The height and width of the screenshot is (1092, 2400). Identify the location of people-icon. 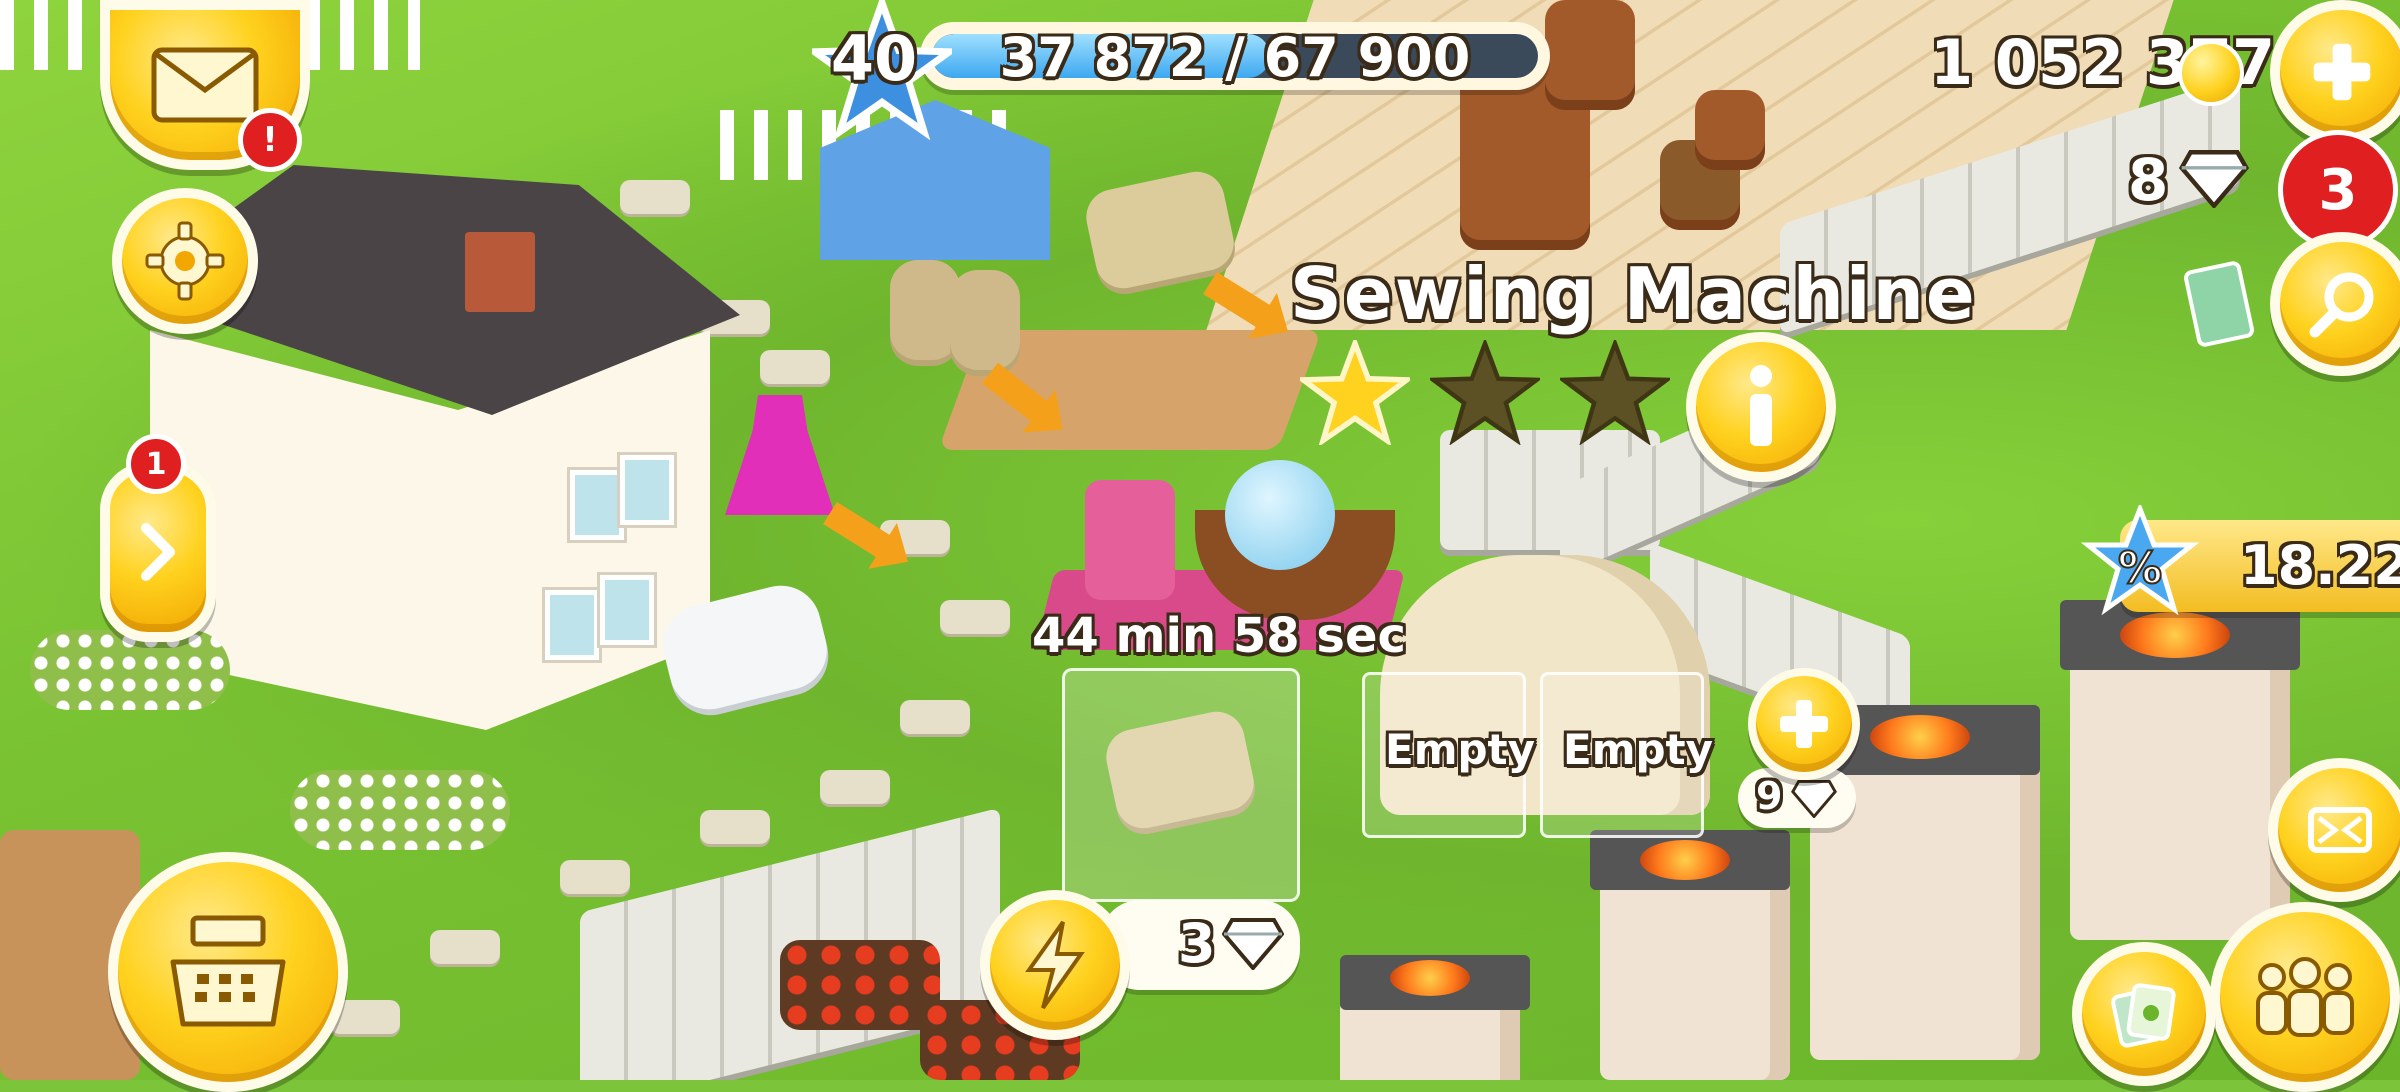
(2305, 997).